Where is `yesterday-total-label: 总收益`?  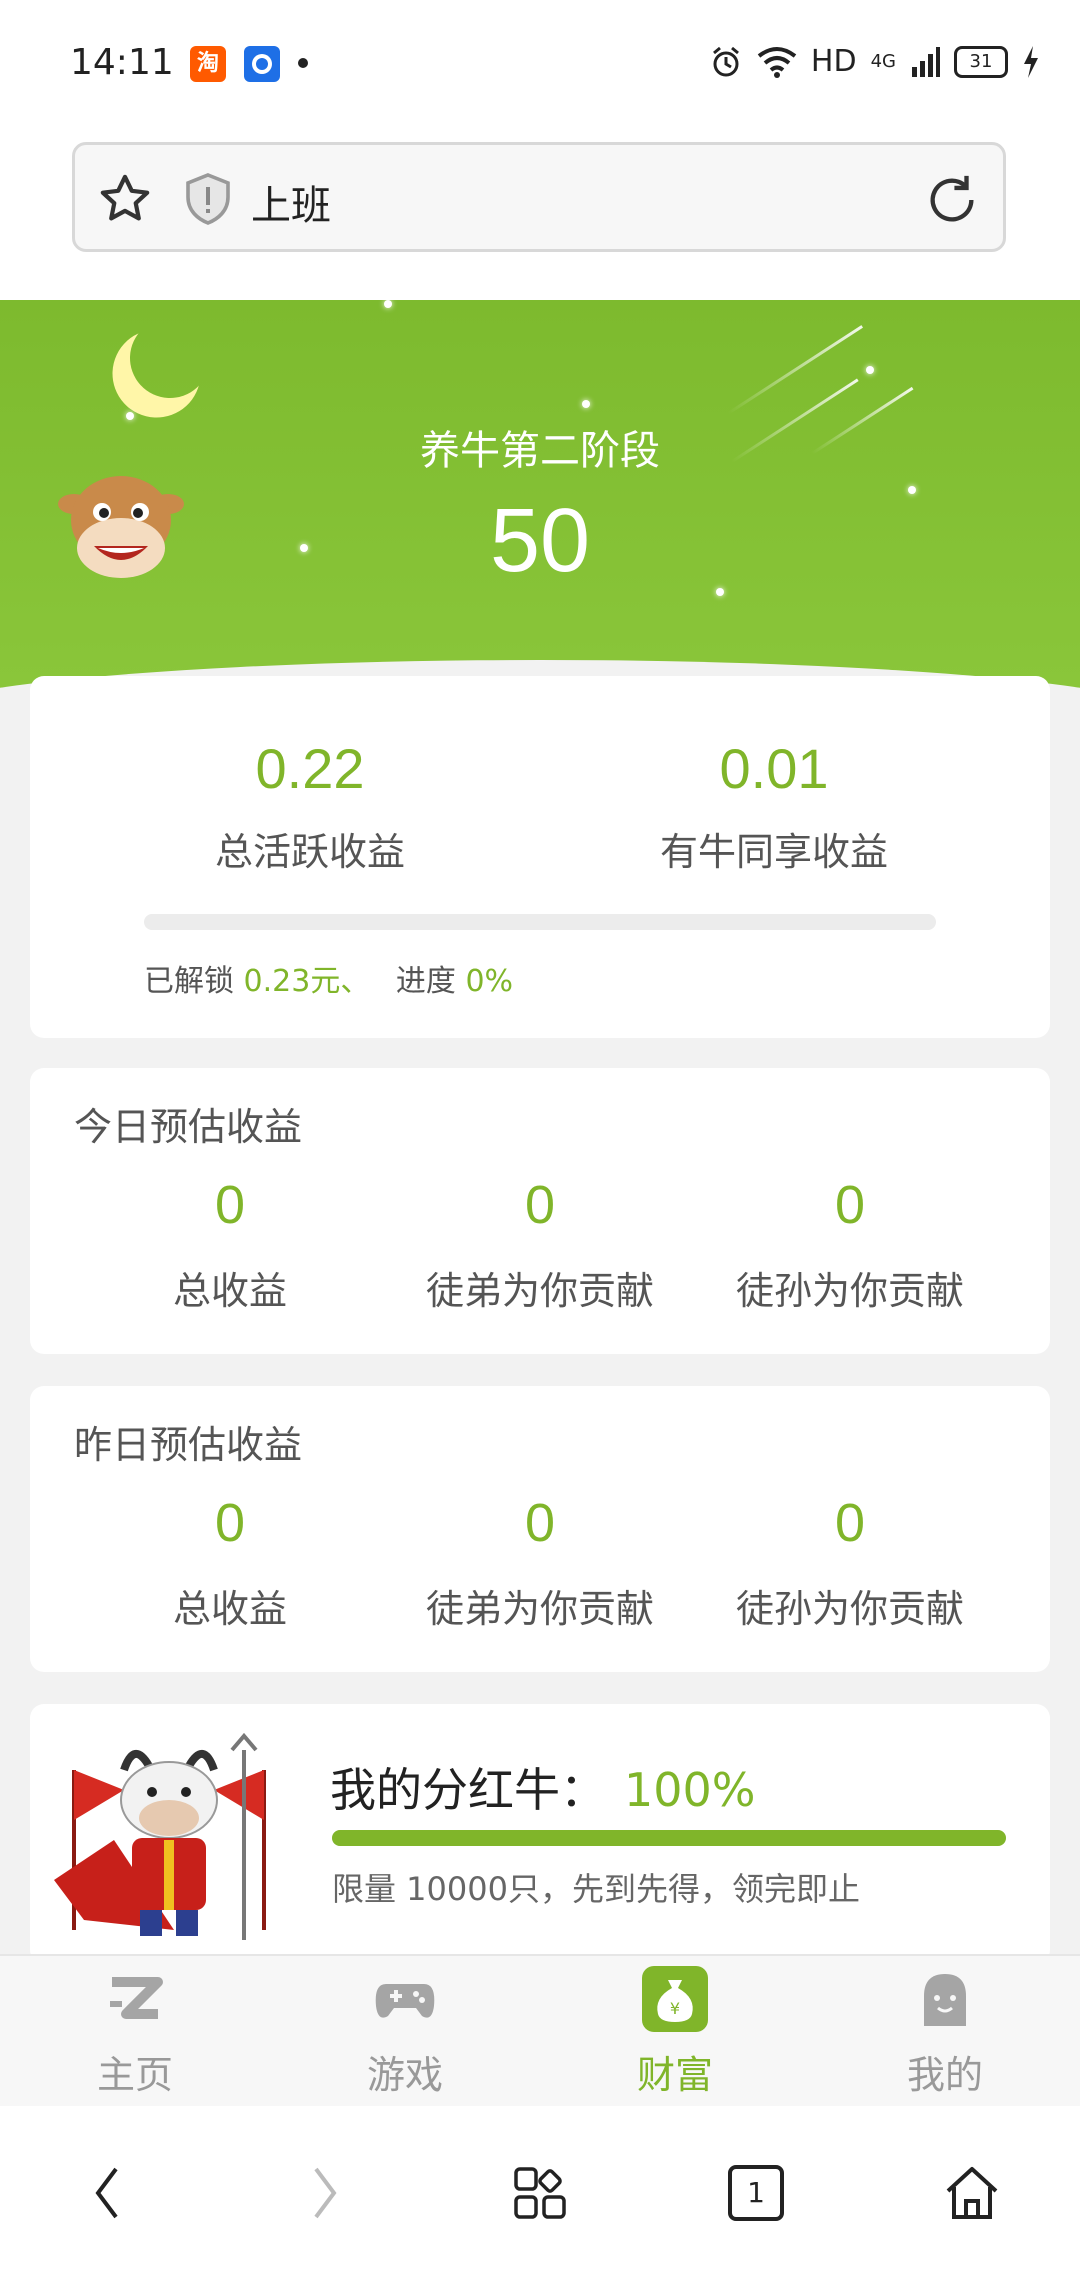
yesterday-total-label: 总收益 is located at coordinates (229, 1609).